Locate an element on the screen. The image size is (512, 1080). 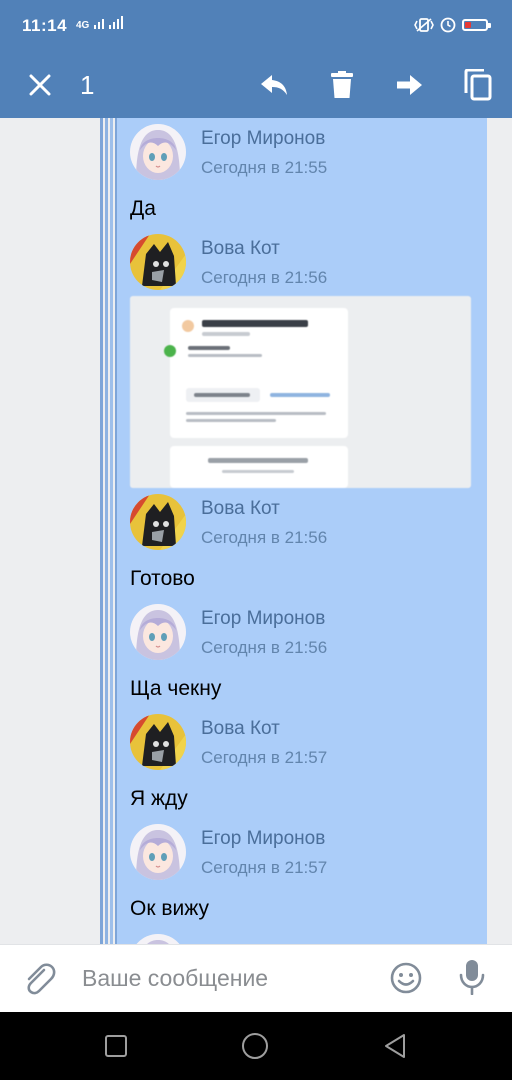
voice-button is located at coordinates (472, 979).